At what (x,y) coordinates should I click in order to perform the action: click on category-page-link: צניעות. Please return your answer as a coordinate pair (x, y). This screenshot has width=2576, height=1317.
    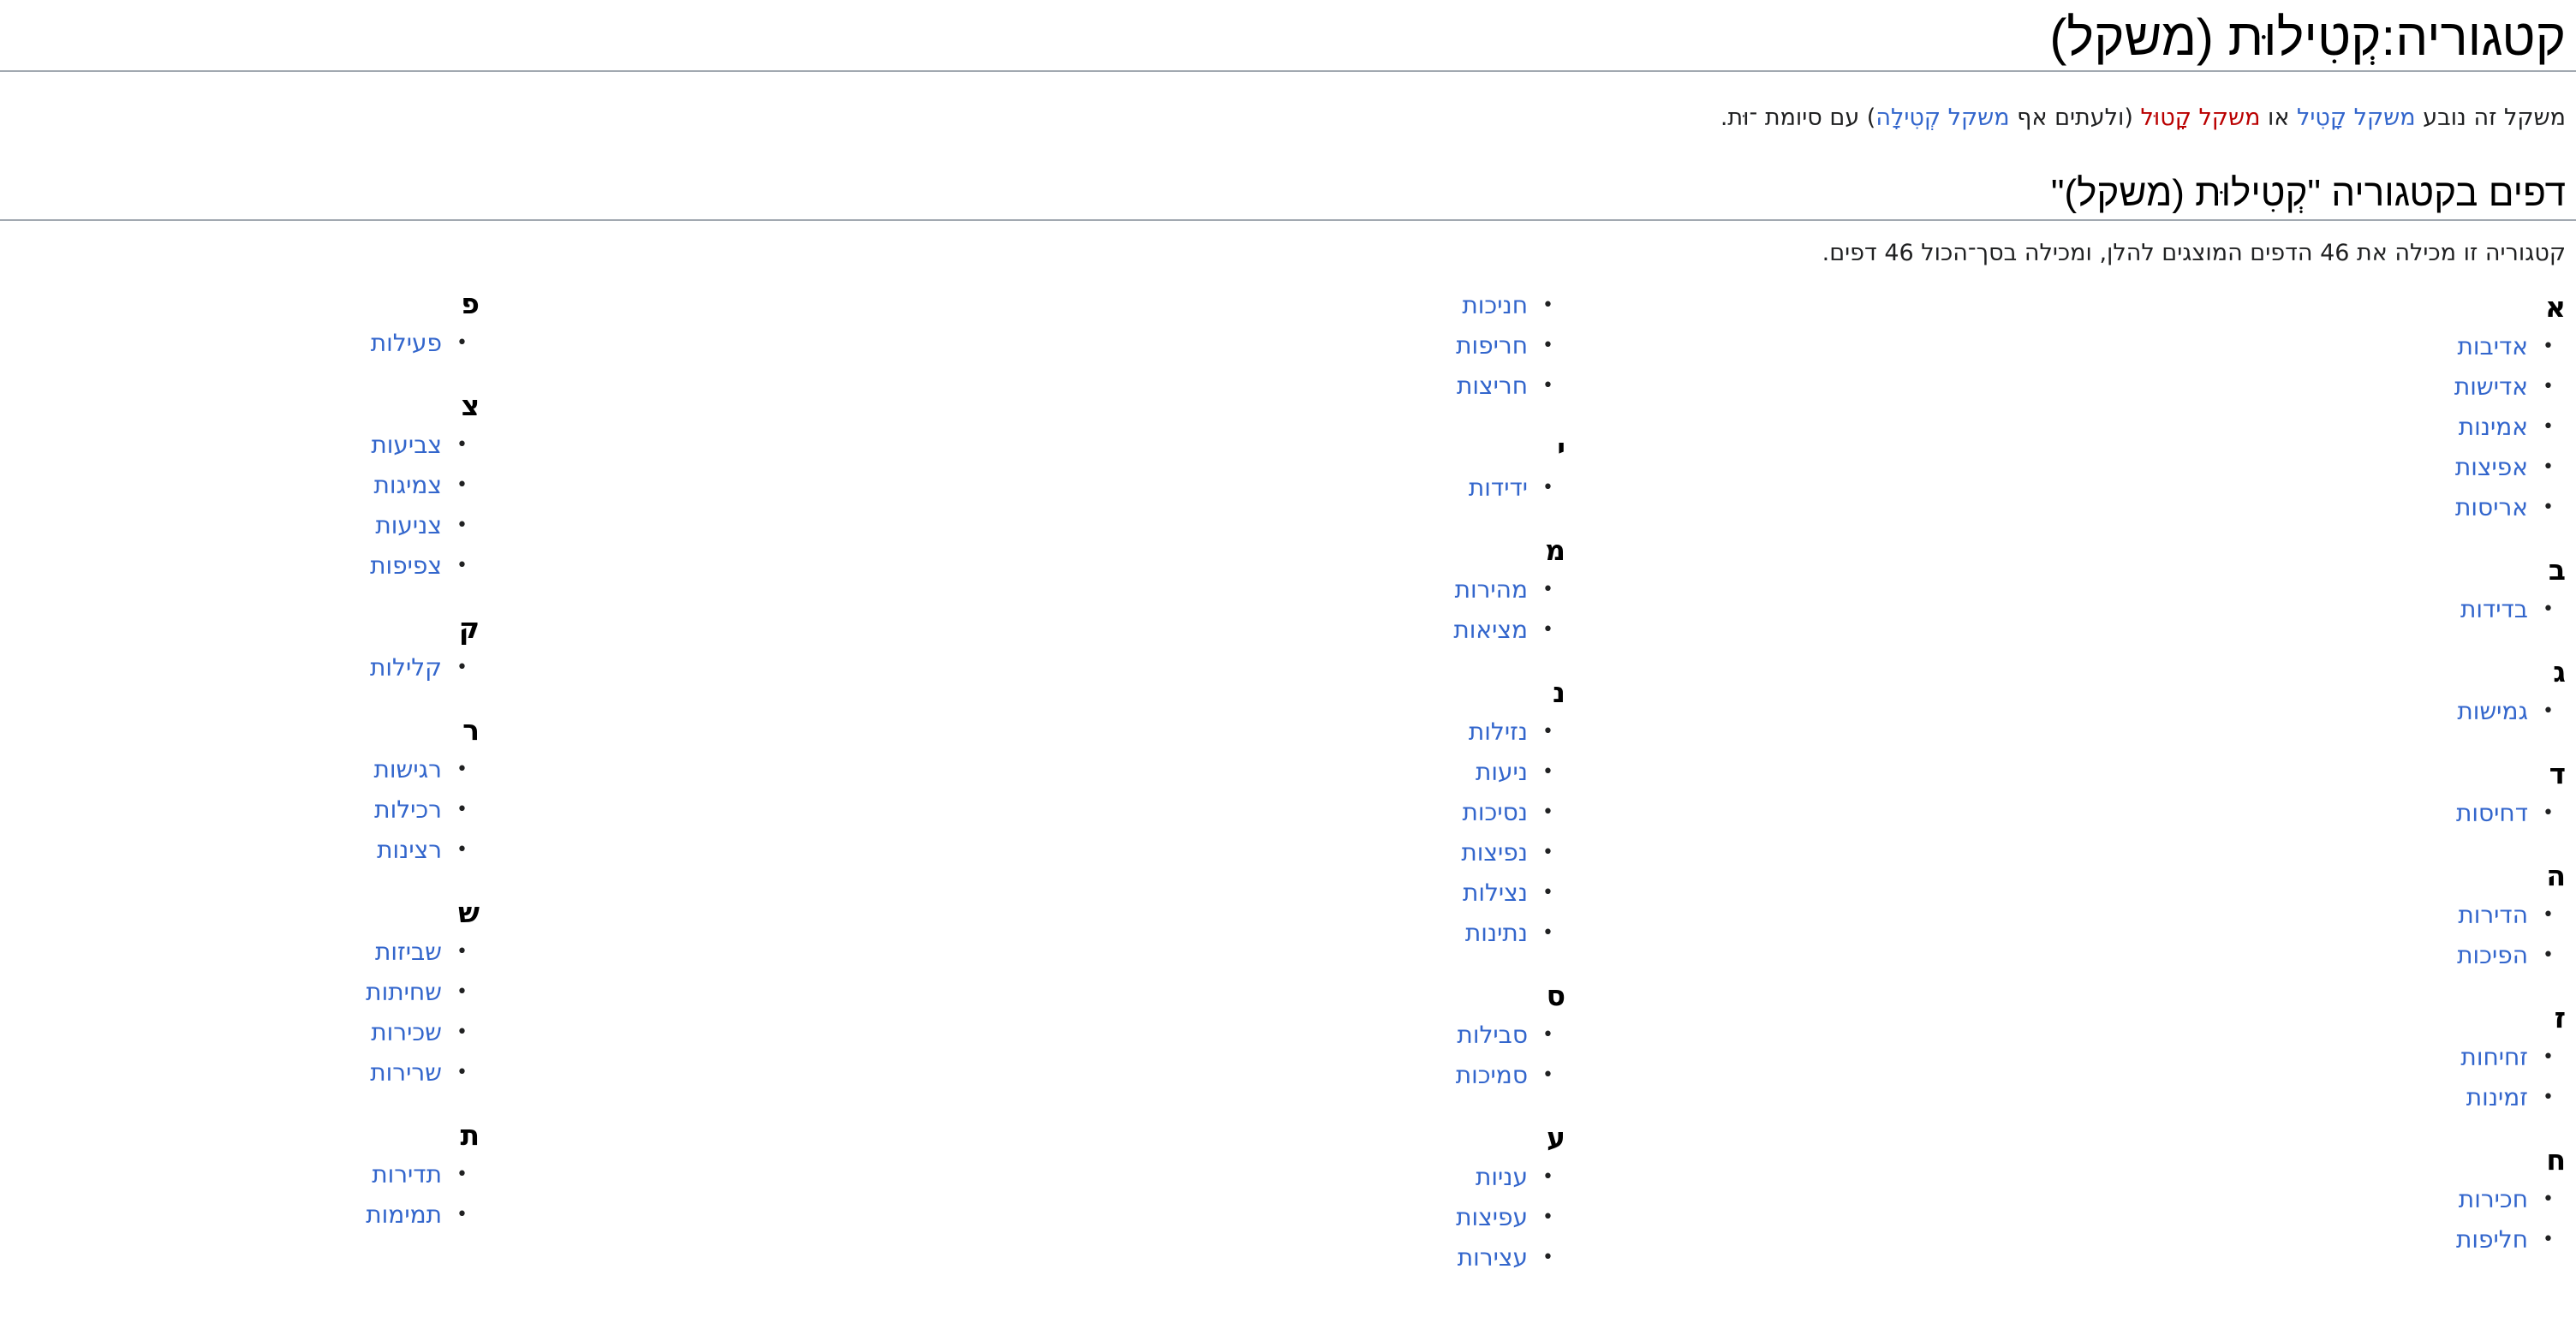
    Looking at the image, I should click on (409, 525).